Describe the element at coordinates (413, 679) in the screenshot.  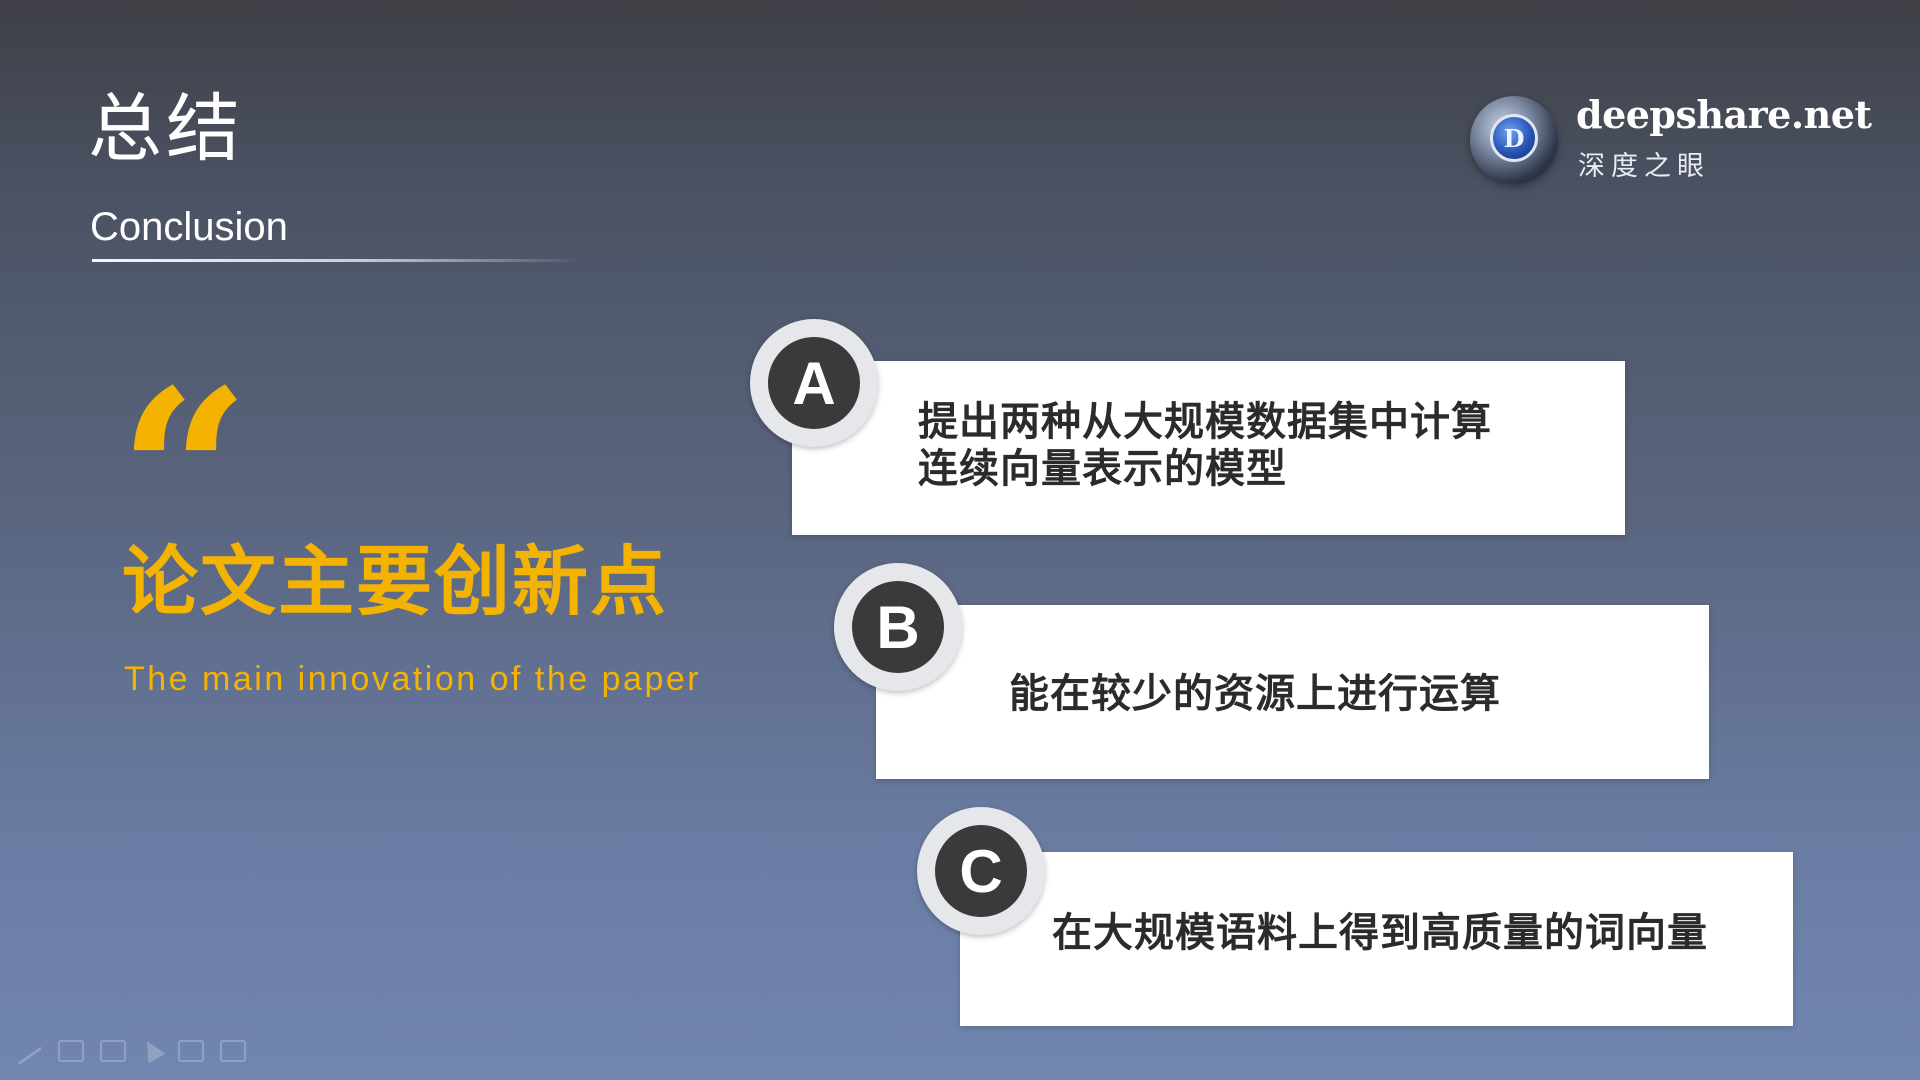
I see `section-heading-en: The main innovation of the paper` at that location.